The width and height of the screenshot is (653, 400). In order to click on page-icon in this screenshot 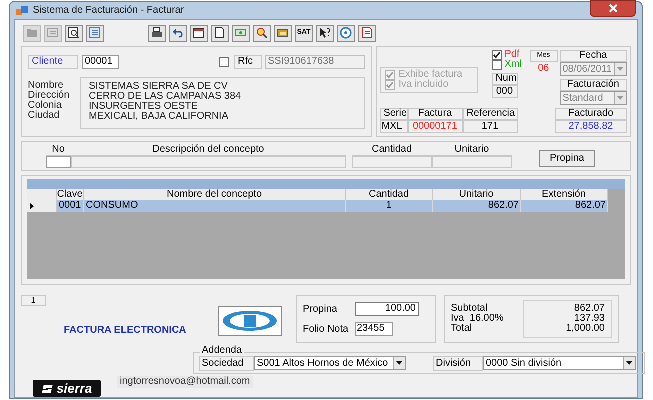, I will do `click(220, 33)`.